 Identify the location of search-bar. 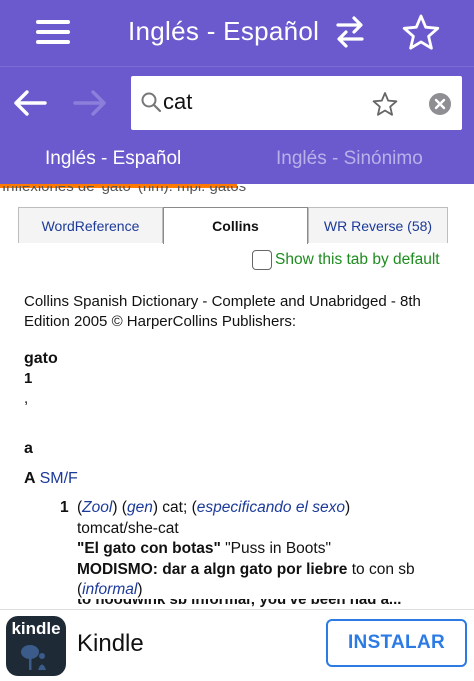
(237, 101).